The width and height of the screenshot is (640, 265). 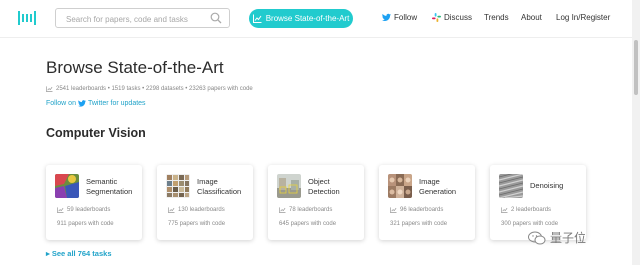 What do you see at coordinates (531, 210) in the screenshot?
I see `leaderboards-label: 2 leaderboards` at bounding box center [531, 210].